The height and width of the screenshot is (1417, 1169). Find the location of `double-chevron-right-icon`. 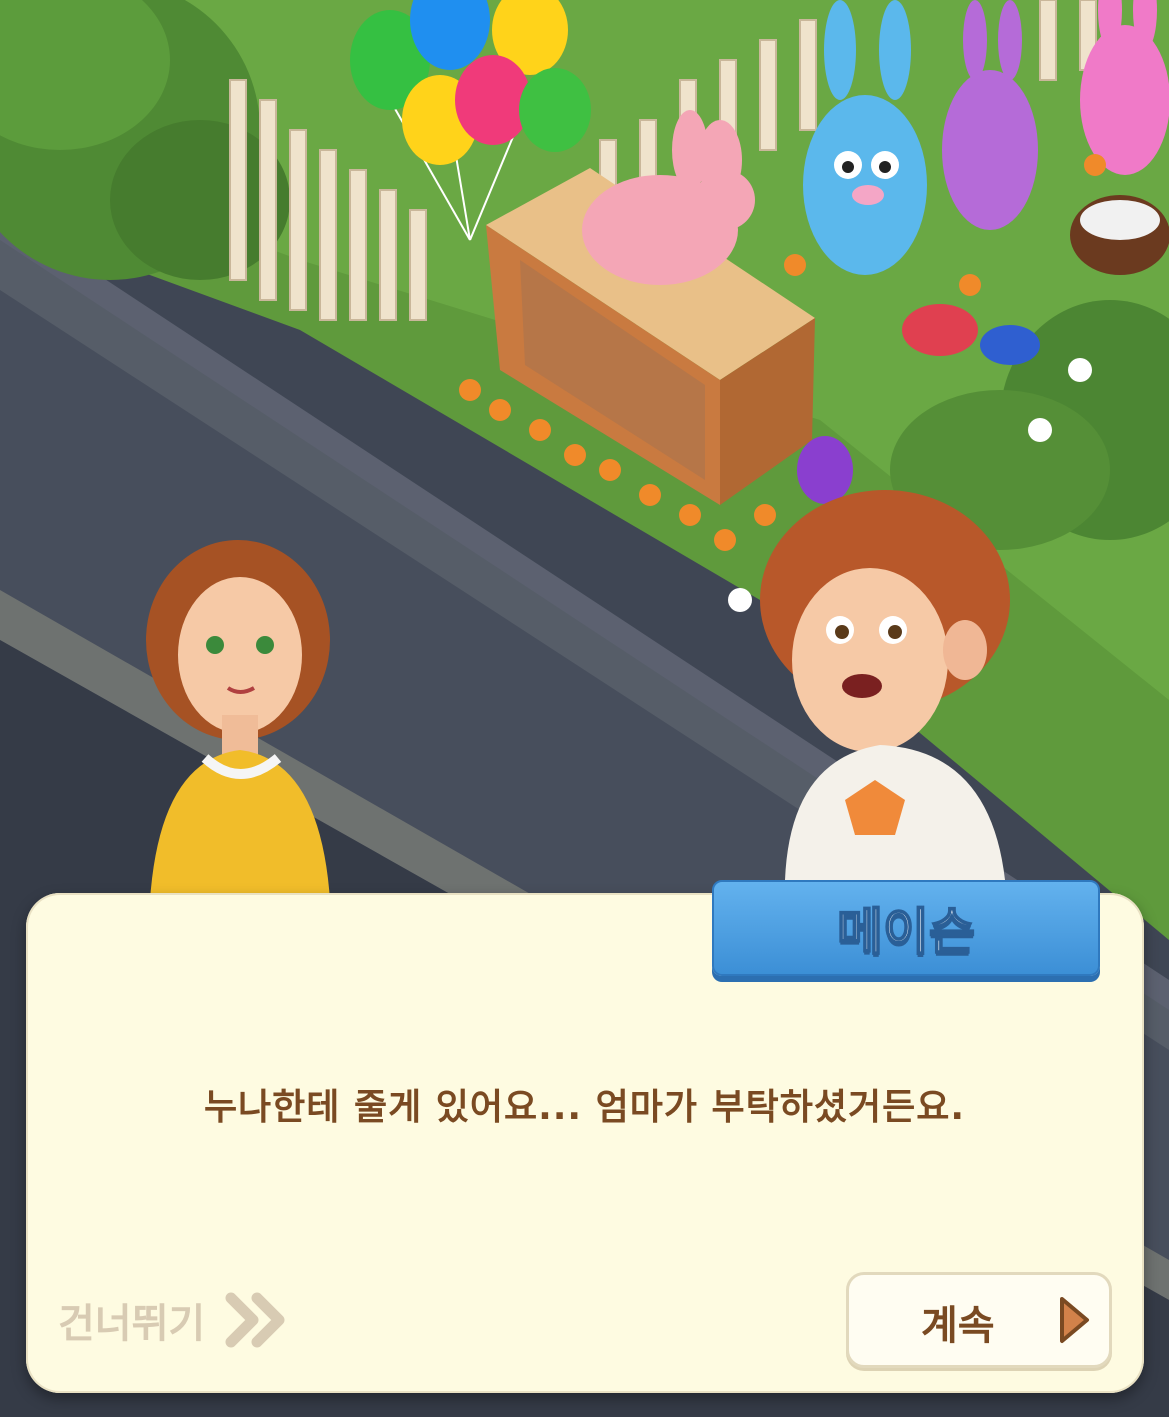

double-chevron-right-icon is located at coordinates (255, 1320).